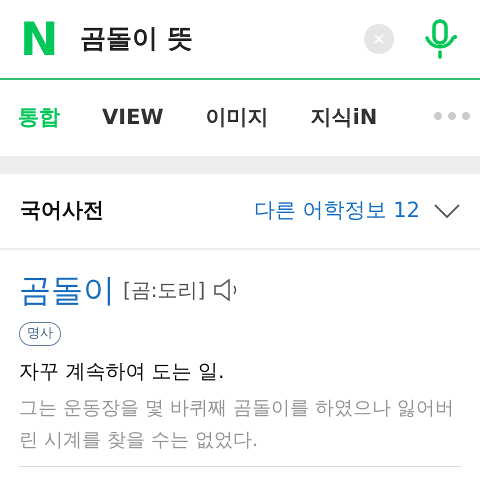 The image size is (480, 491). Describe the element at coordinates (62, 210) in the screenshot. I see `section-title: 국어사전` at that location.